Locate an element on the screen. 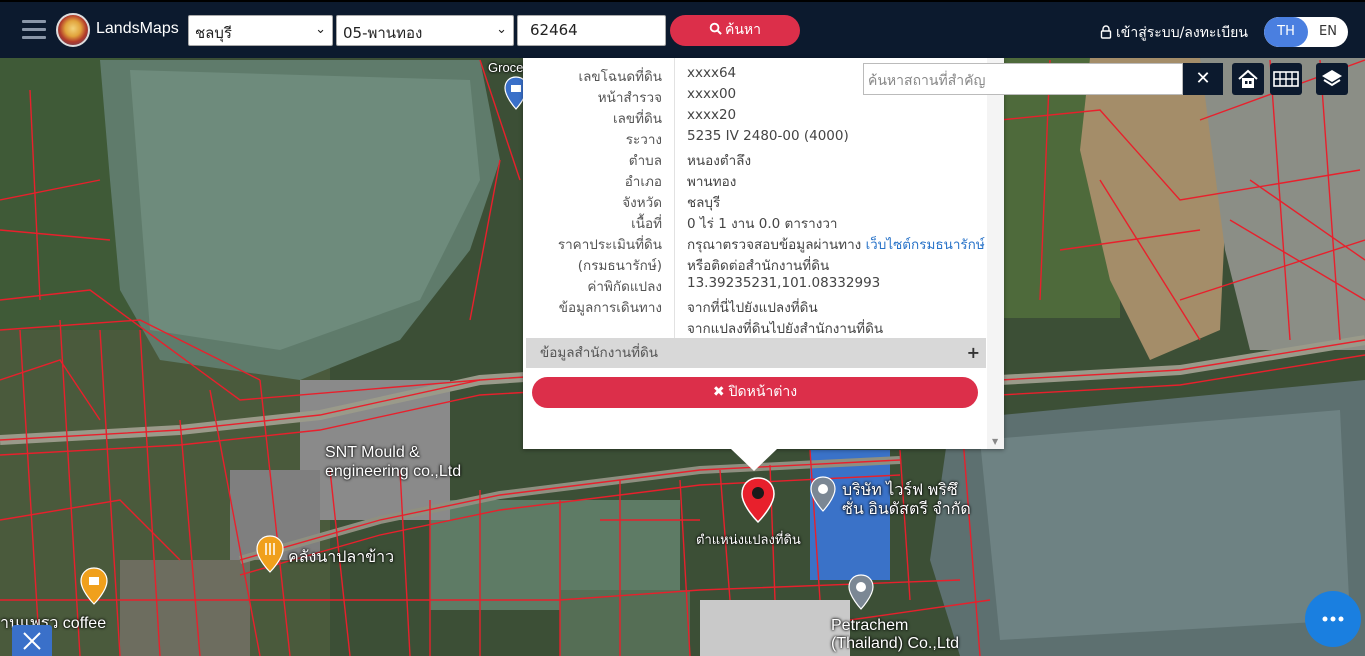 The image size is (1365, 656). info-value: หนองตำลึง is located at coordinates (719, 161).